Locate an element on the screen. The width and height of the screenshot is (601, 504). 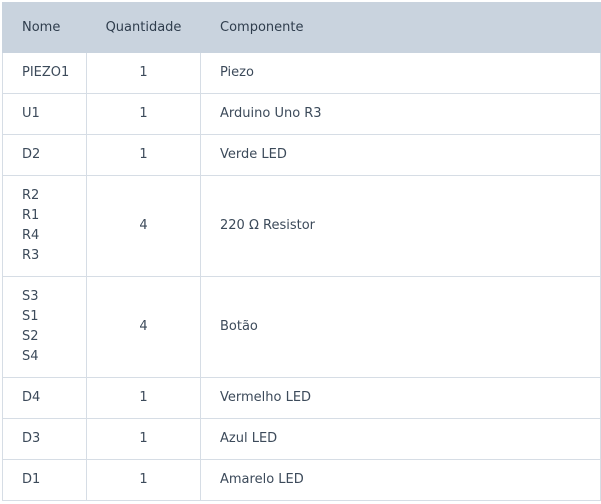
table-header: Nome Quantidade Componente is located at coordinates (301, 27).